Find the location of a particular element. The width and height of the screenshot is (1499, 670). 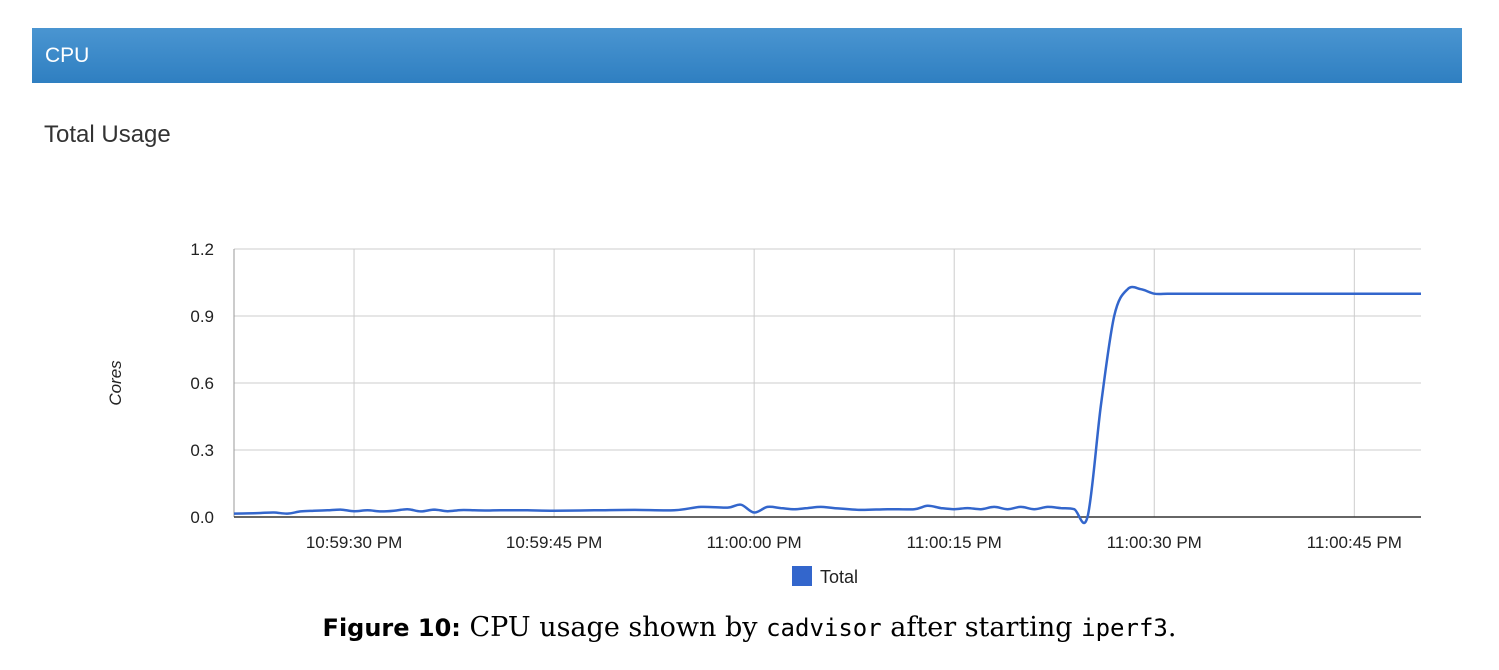

y-axis-label: Cores is located at coordinates (115, 383).